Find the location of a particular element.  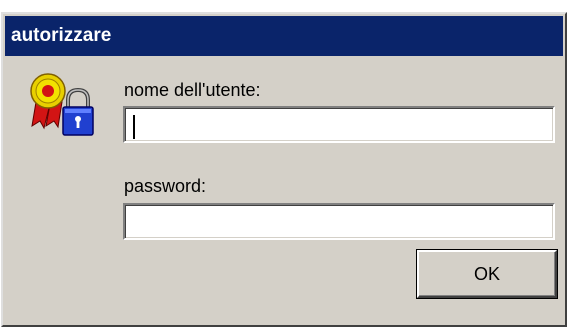

text-caret is located at coordinates (134, 127).